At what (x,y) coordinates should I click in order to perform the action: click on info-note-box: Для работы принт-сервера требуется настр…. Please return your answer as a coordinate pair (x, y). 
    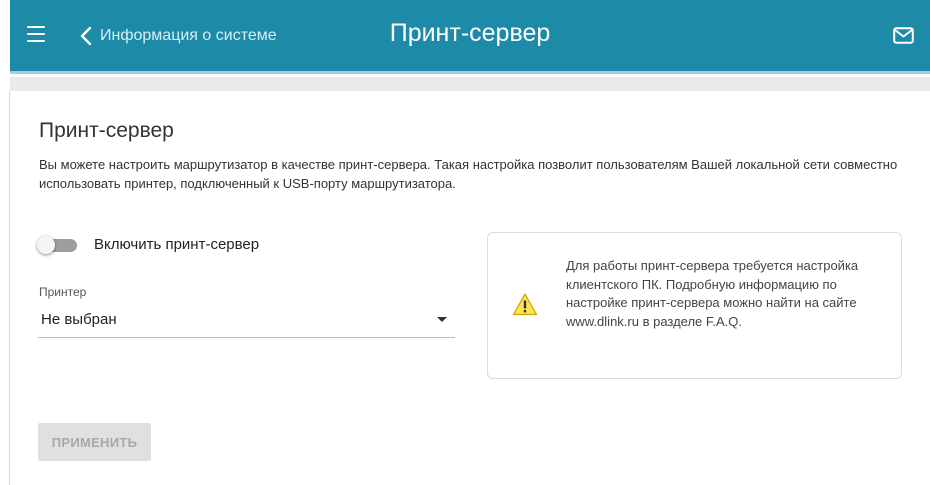
    Looking at the image, I should click on (694, 305).